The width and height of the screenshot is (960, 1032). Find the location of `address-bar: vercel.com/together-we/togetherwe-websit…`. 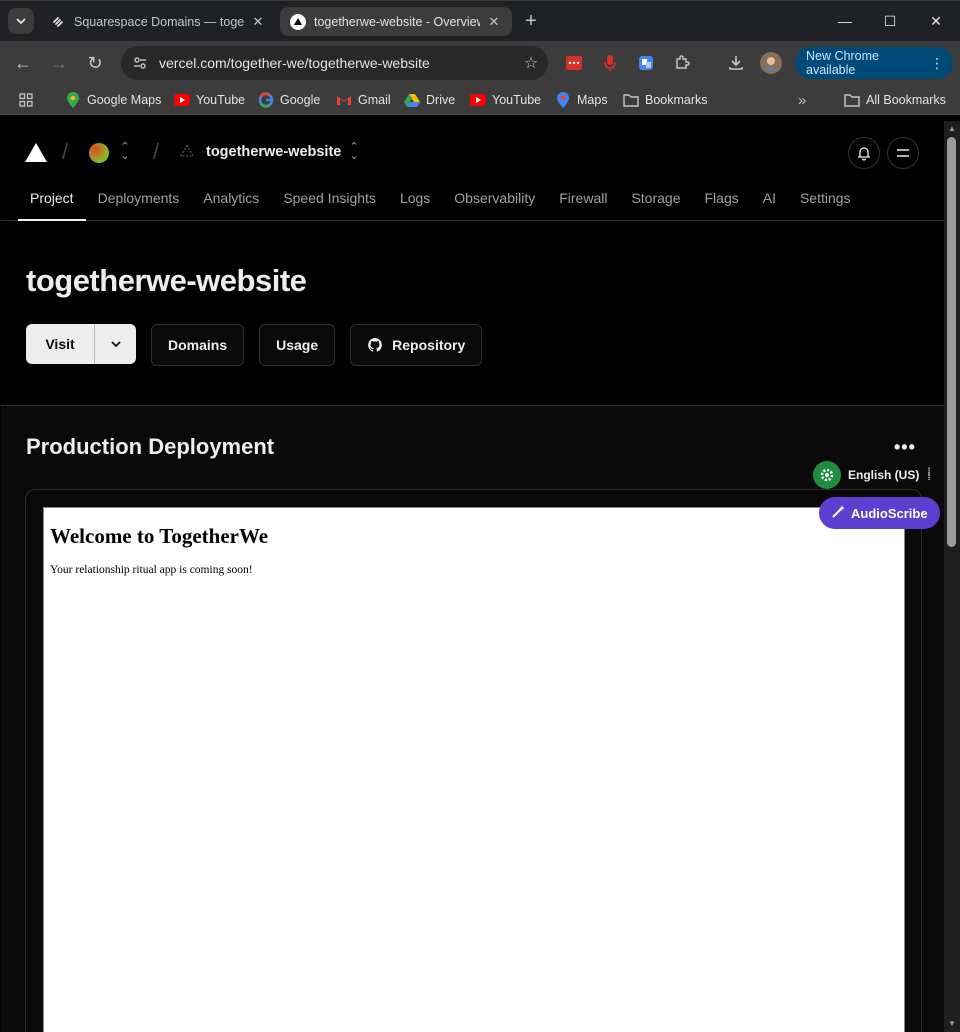

address-bar: vercel.com/together-we/togetherwe-websit… is located at coordinates (334, 63).